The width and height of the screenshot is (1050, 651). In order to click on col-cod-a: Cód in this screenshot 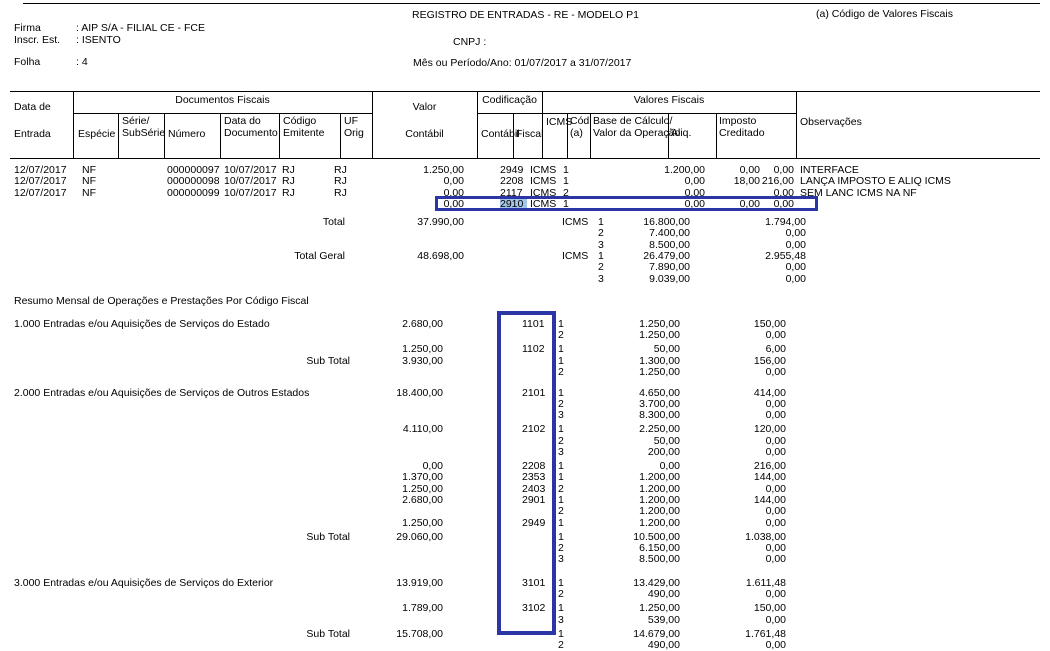, I will do `click(580, 121)`.